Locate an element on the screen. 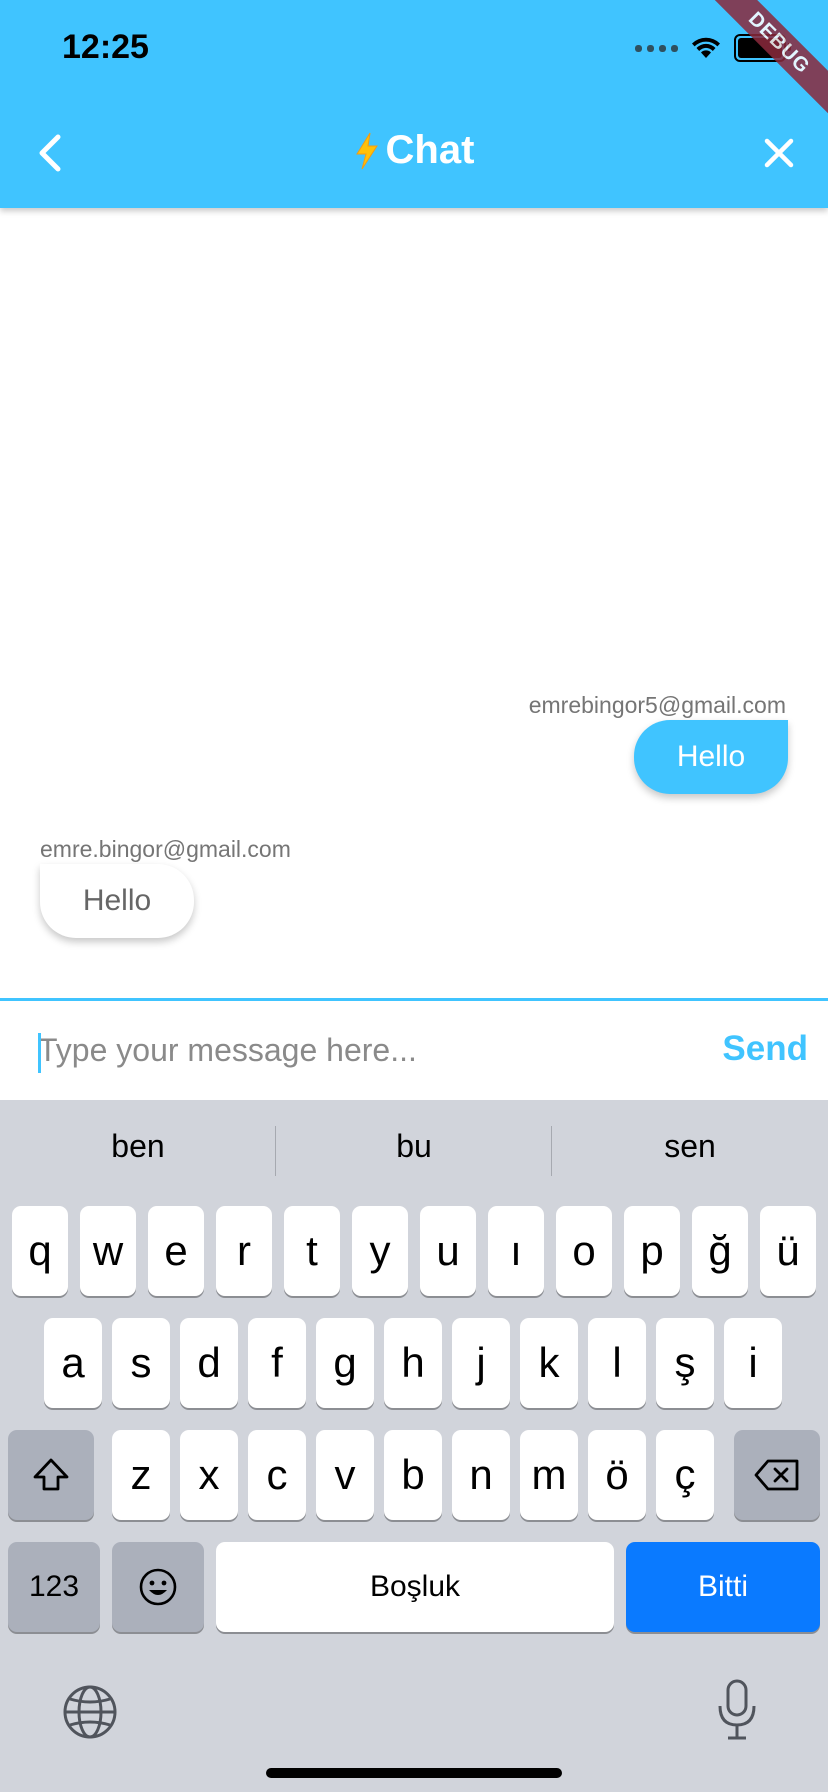  key: d is located at coordinates (209, 1363).